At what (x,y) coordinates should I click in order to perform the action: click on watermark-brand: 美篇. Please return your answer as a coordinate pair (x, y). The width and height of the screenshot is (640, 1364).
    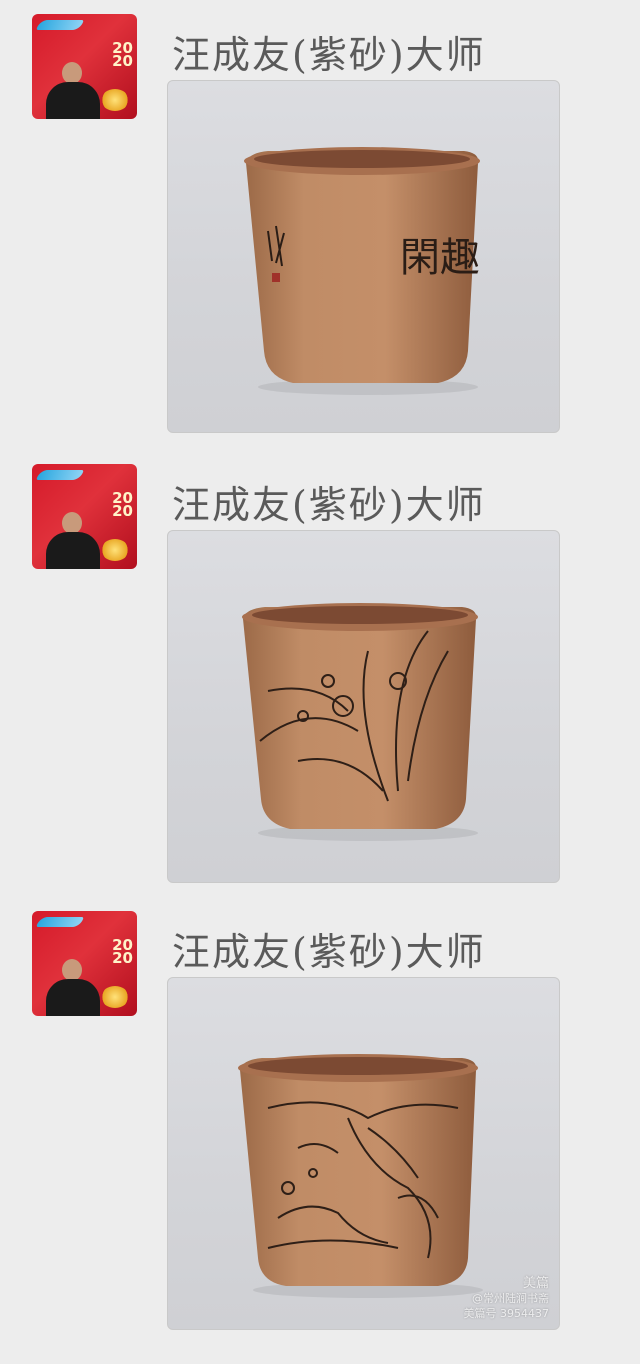
    Looking at the image, I should click on (535, 1283).